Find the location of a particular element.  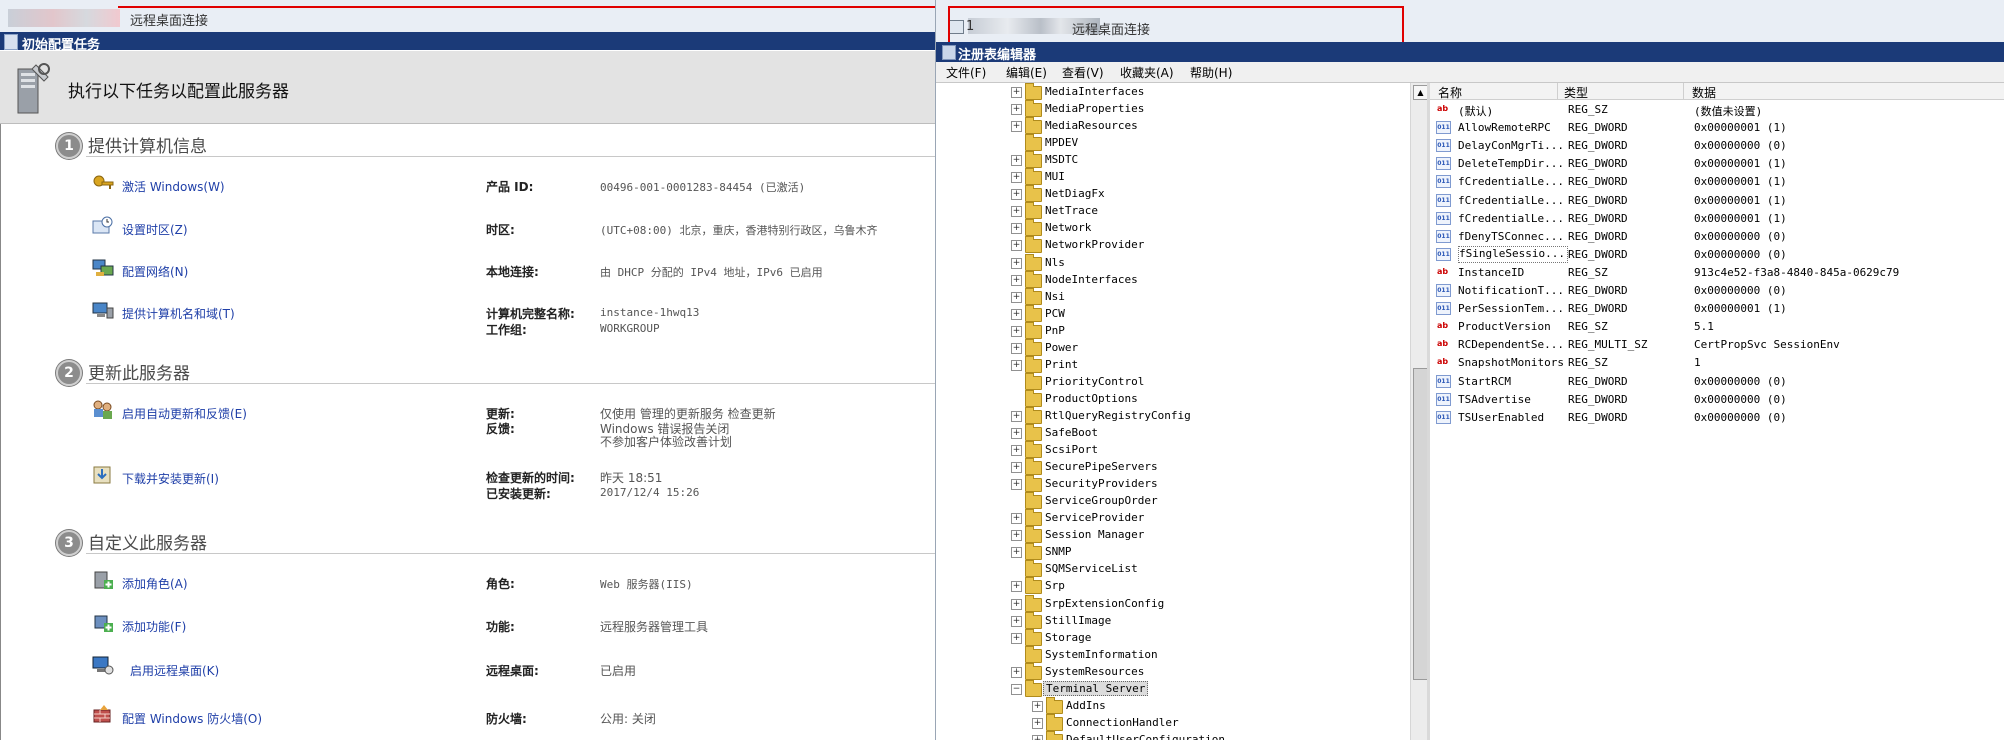

tree-node: + ConnectionHandler is located at coordinates (1173, 722).